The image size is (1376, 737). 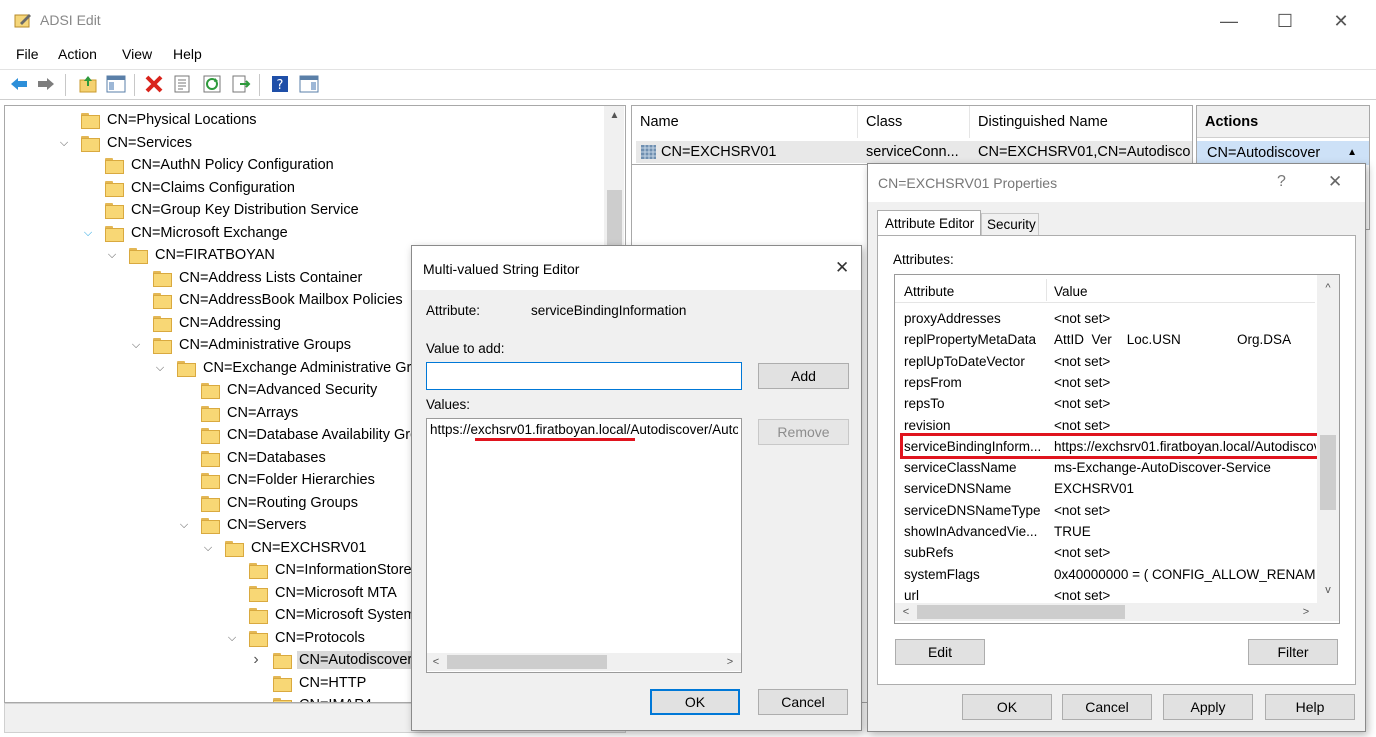 What do you see at coordinates (154, 84) in the screenshot?
I see `delete-icon` at bounding box center [154, 84].